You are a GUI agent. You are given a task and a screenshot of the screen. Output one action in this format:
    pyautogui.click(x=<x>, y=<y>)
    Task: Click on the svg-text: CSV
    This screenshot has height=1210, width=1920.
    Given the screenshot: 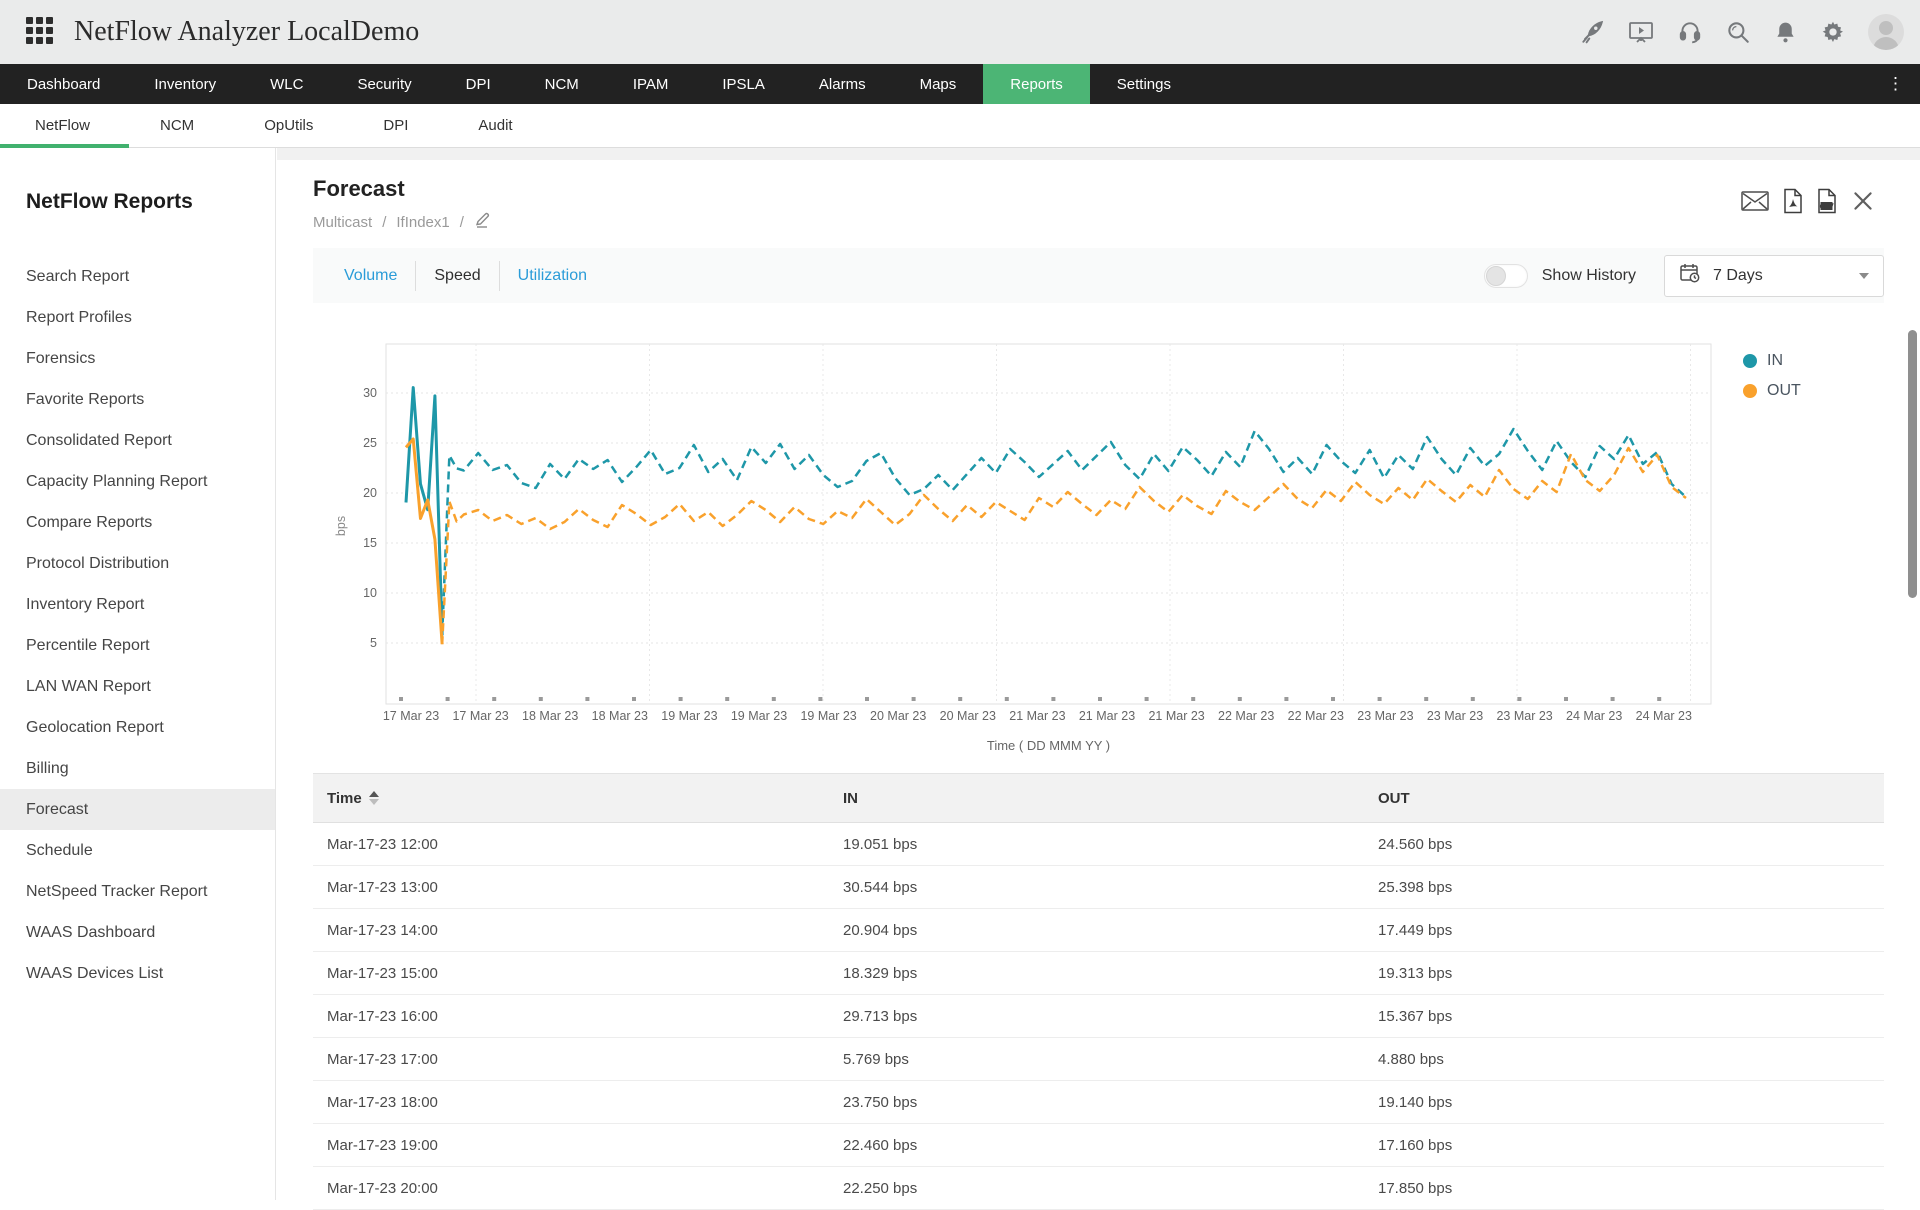 What is the action you would take?
    pyautogui.click(x=1826, y=208)
    